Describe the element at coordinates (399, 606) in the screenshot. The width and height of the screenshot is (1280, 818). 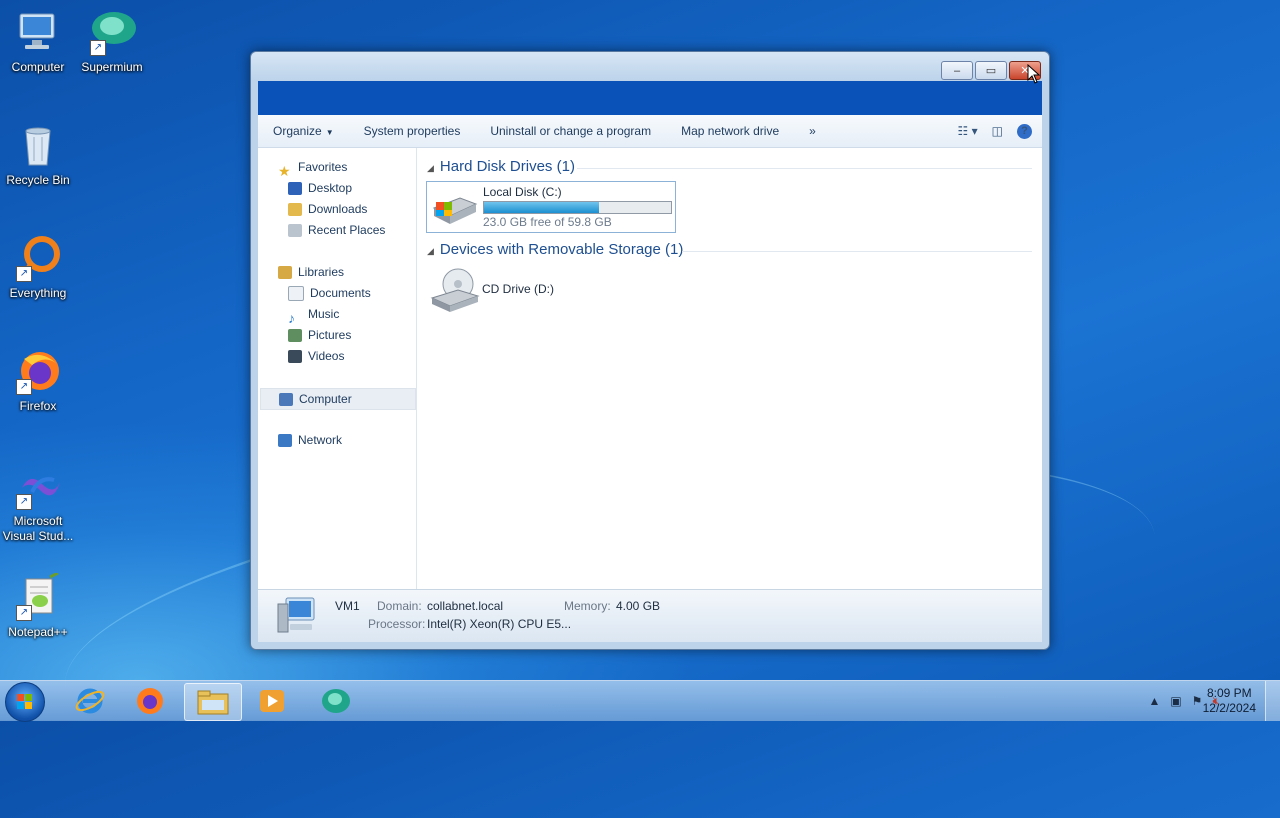
I see `domain-label: Domain:` at that location.